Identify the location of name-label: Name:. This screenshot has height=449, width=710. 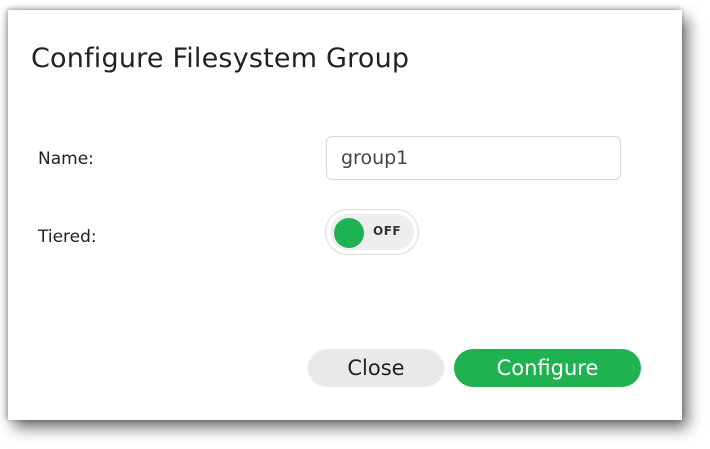
(66, 159).